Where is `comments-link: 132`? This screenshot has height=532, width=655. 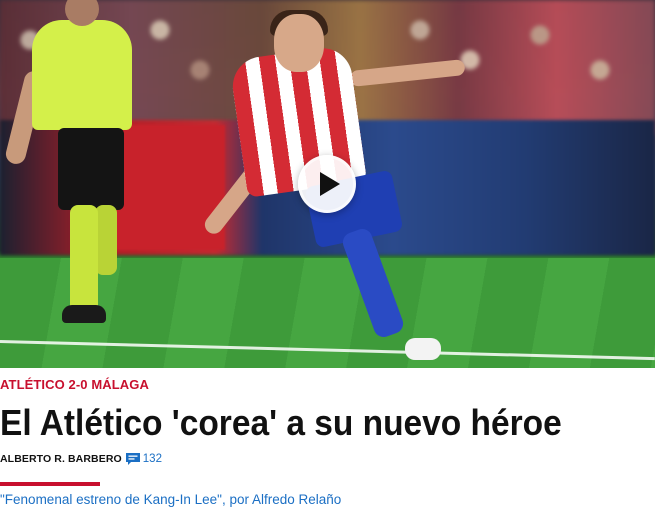 comments-link: 132 is located at coordinates (143, 459).